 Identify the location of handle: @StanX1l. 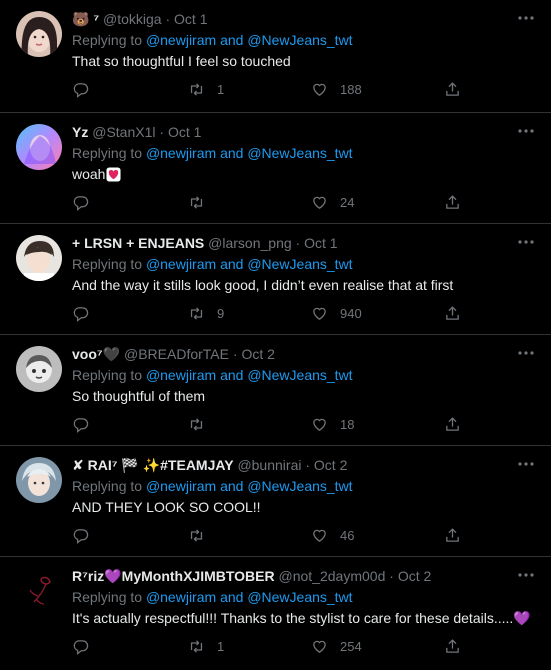
(123, 132).